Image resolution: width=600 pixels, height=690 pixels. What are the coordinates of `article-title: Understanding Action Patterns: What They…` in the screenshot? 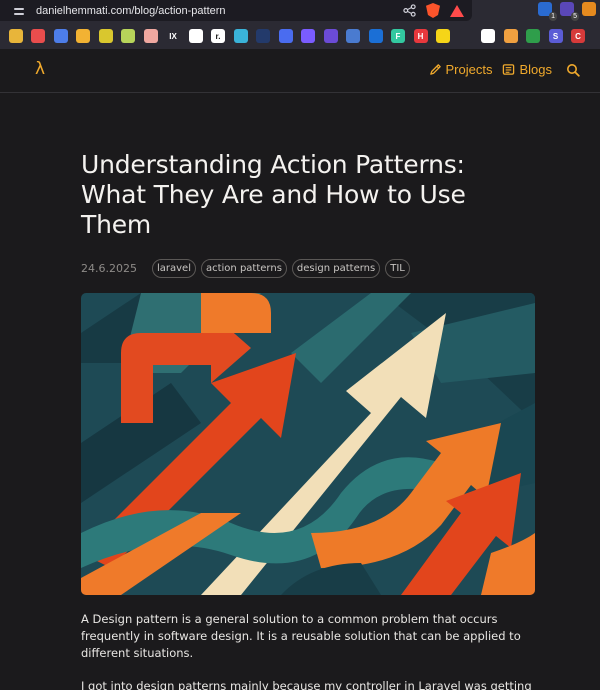 It's located at (273, 194).